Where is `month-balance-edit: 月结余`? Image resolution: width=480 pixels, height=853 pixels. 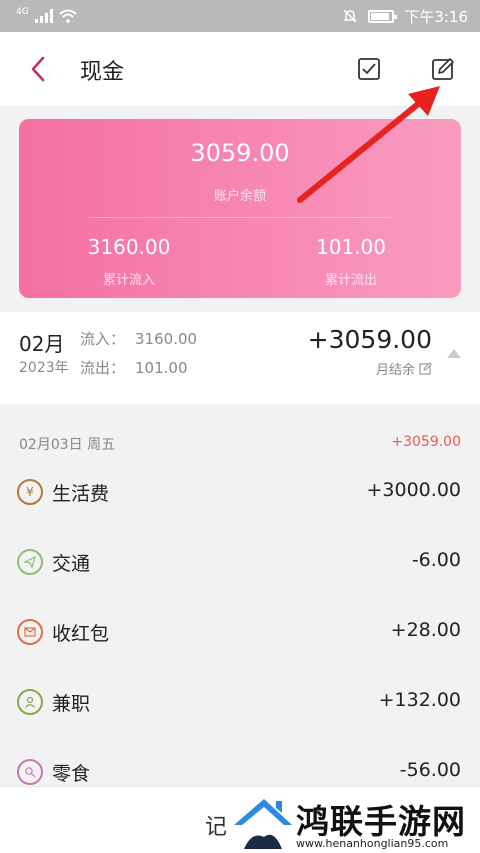
month-balance-edit: 月结余 is located at coordinates (404, 368).